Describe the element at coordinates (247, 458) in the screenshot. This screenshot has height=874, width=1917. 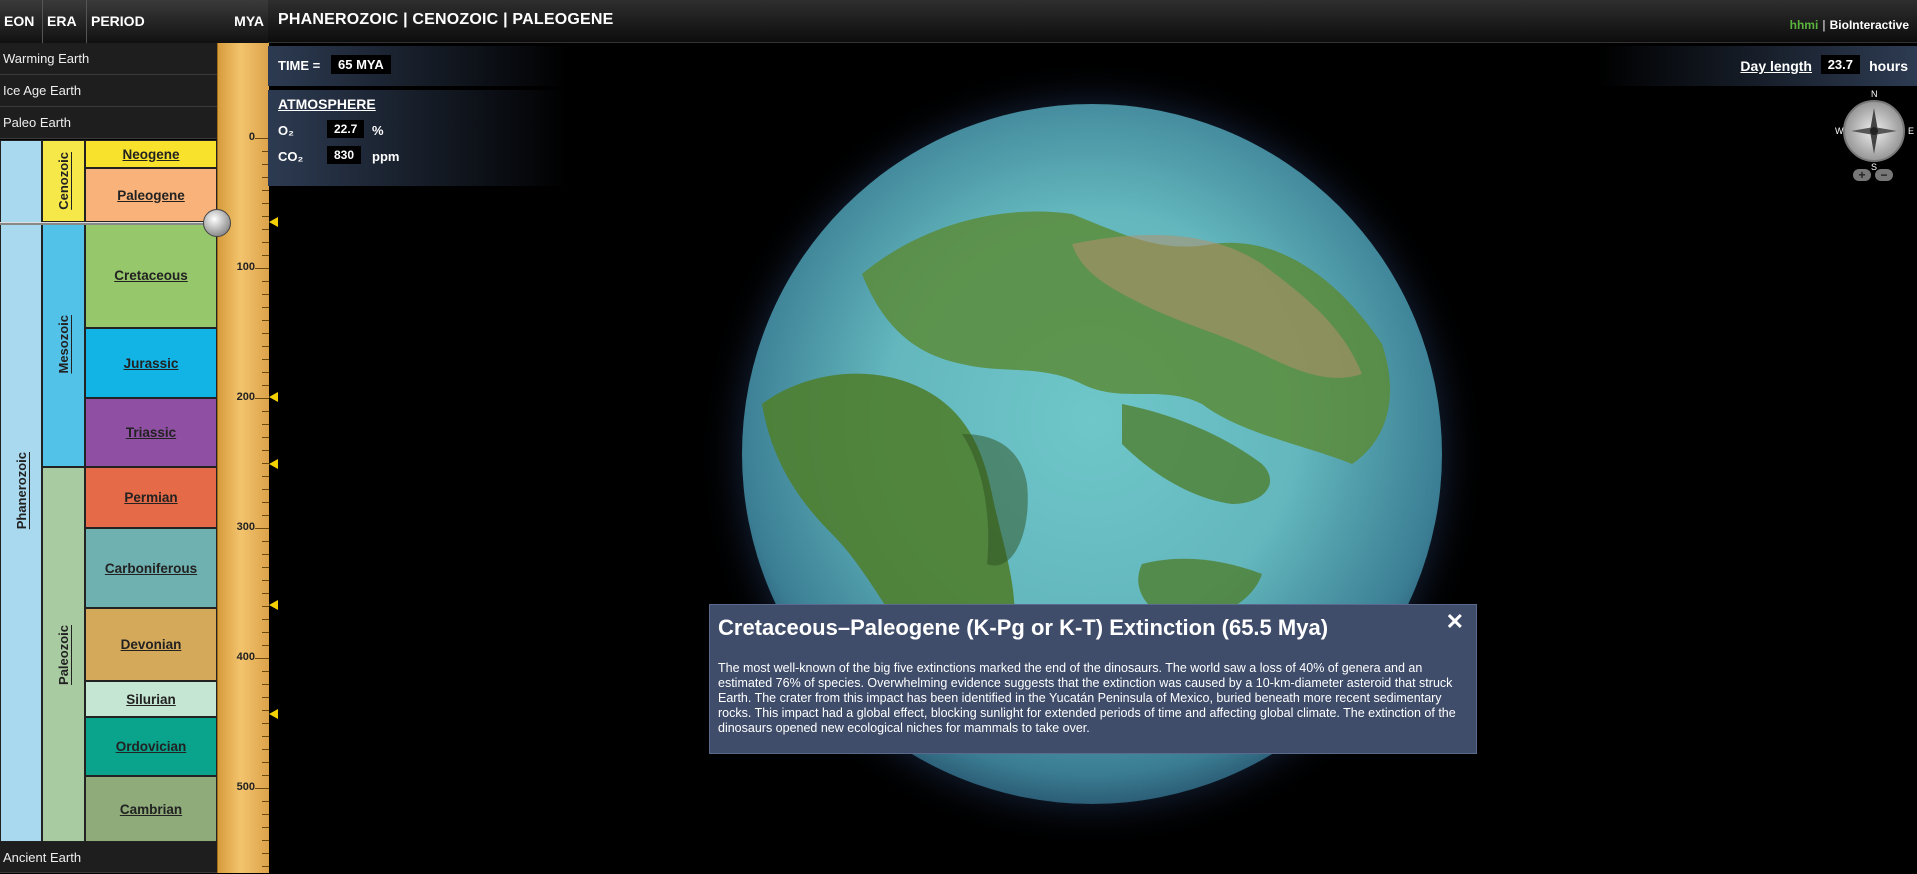
I see `mya-ruler: 0 100 200 300 400 500` at that location.